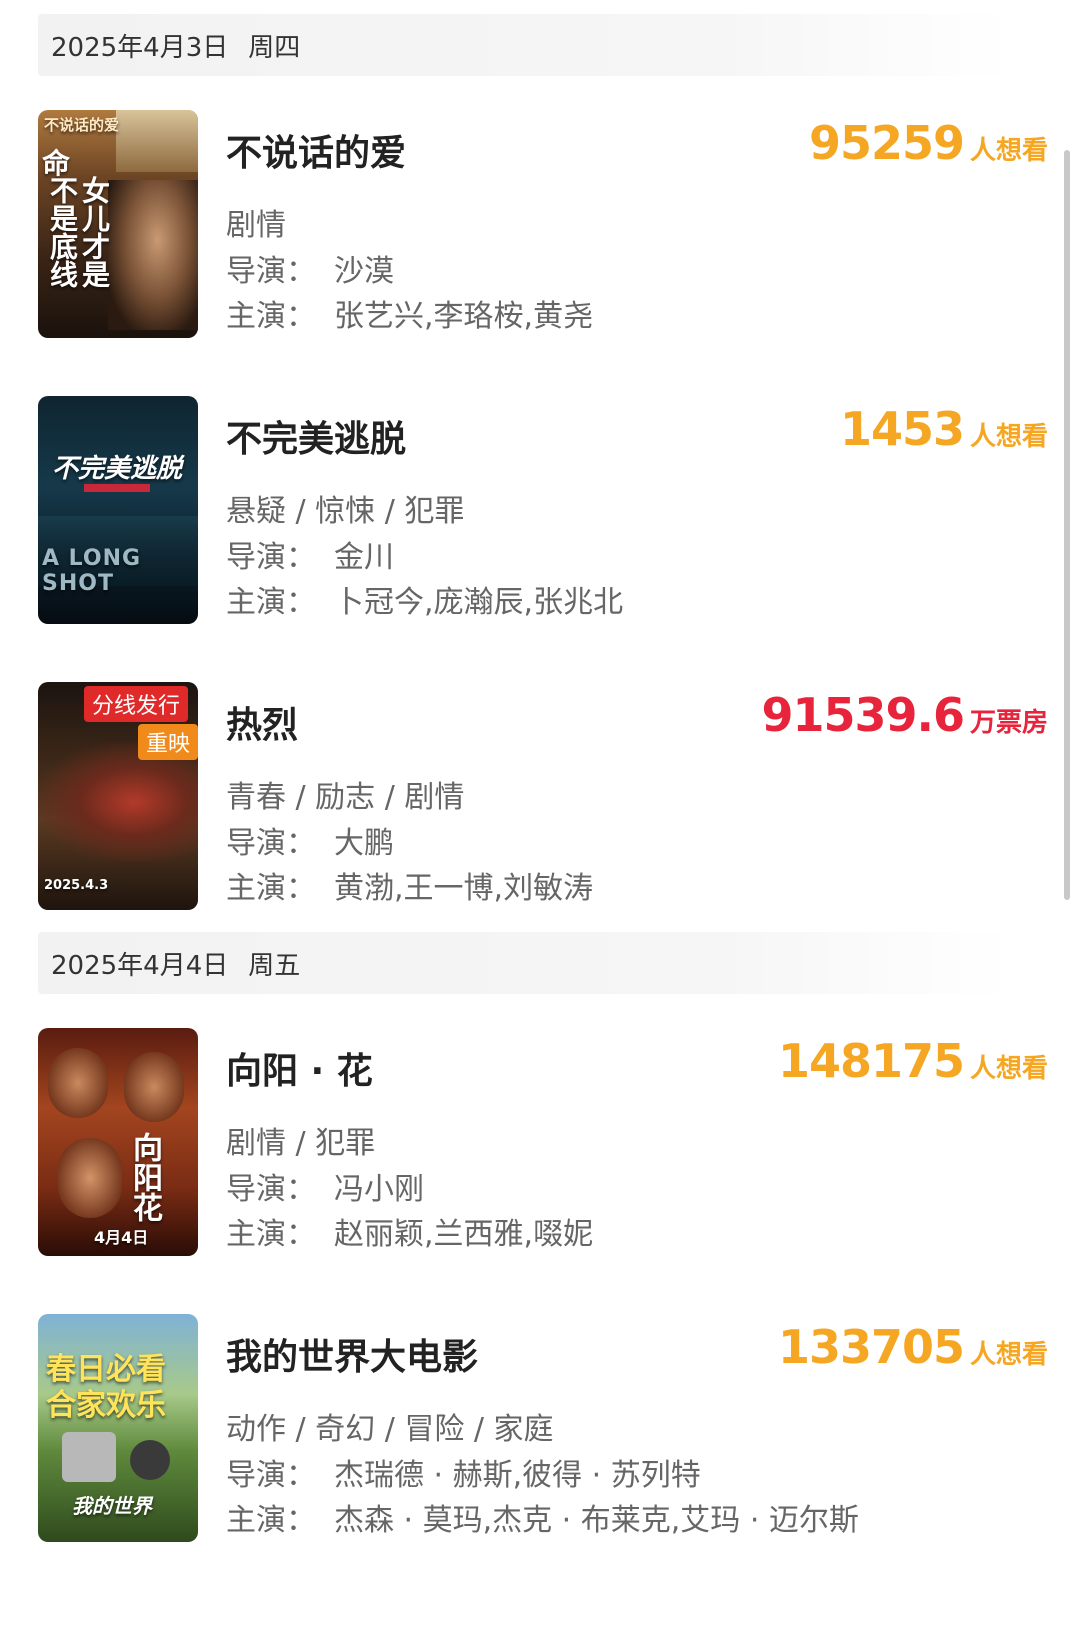 The image size is (1080, 1651). What do you see at coordinates (274, 47) in the screenshot?
I see `weekday-label: 周四` at bounding box center [274, 47].